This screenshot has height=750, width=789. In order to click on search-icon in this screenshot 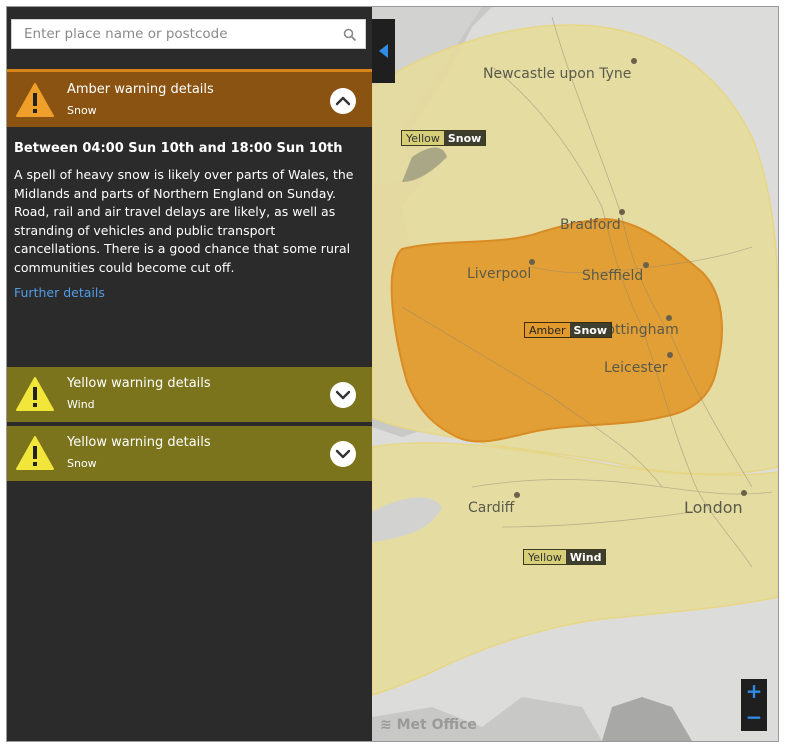, I will do `click(350, 34)`.